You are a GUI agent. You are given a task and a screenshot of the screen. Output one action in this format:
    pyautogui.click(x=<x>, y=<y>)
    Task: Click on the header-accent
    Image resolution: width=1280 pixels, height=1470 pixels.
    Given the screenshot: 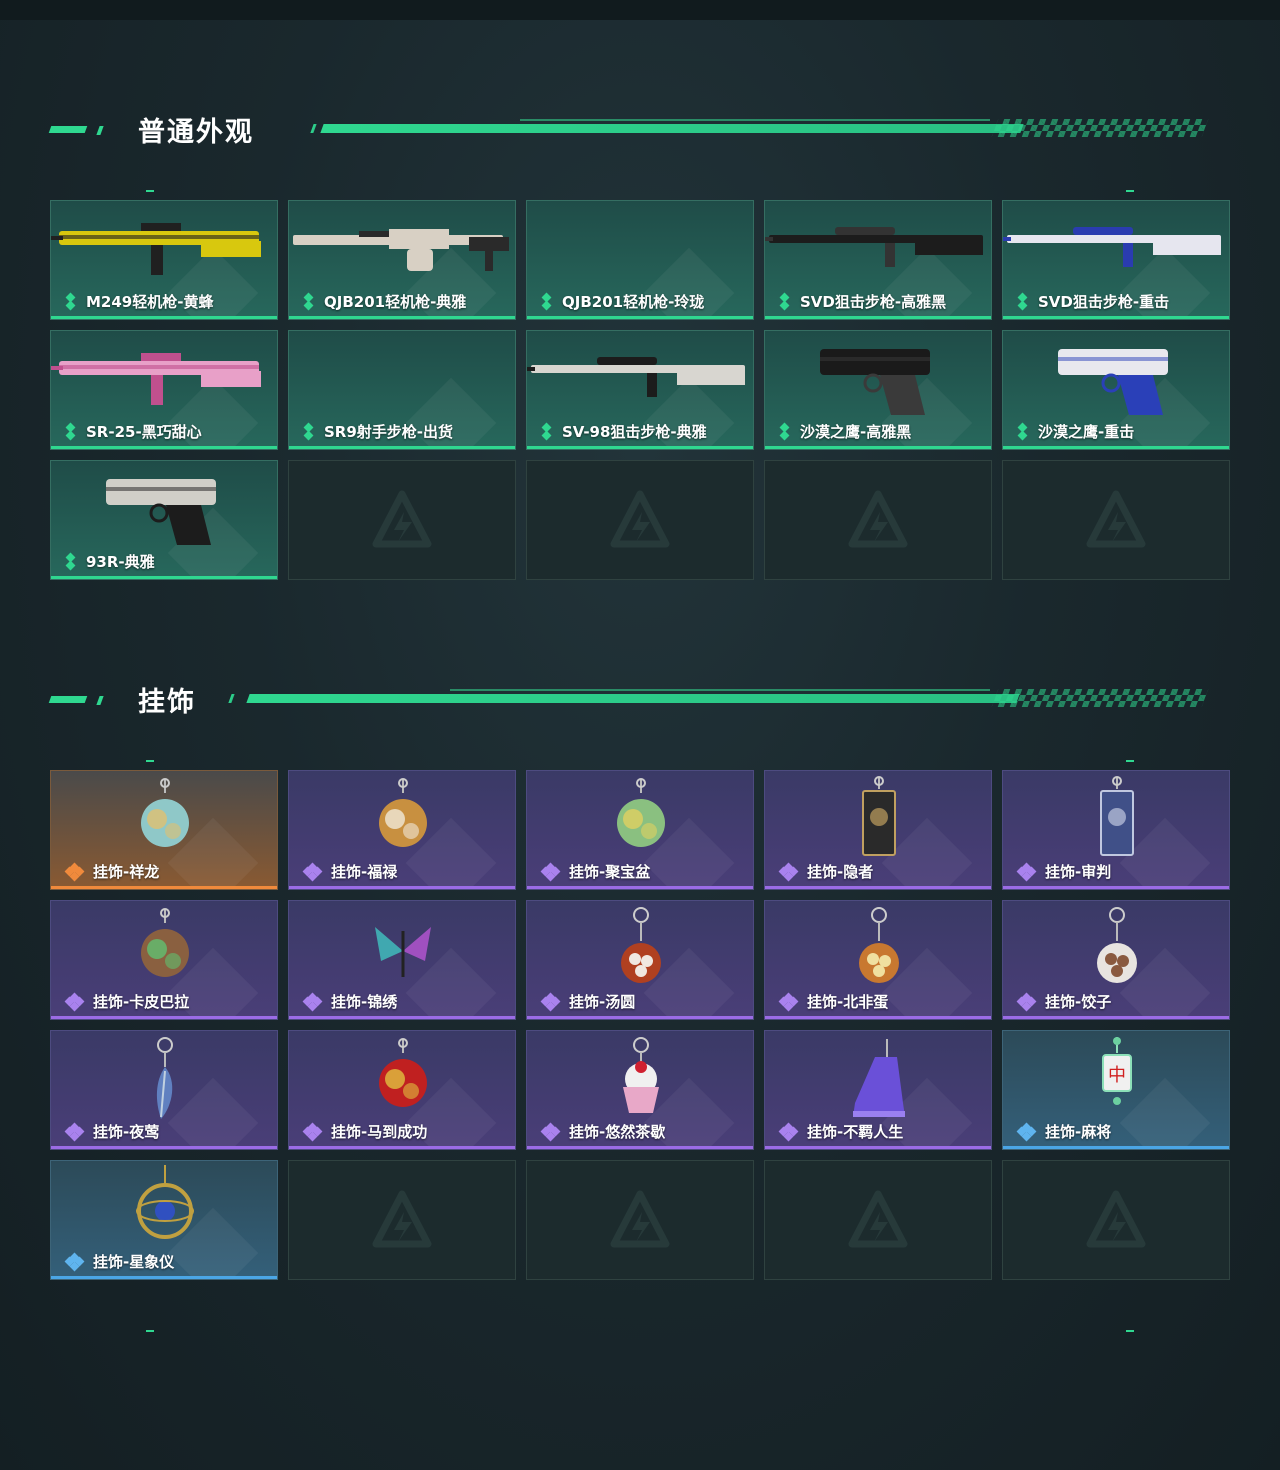 What is the action you would take?
    pyautogui.click(x=100, y=130)
    